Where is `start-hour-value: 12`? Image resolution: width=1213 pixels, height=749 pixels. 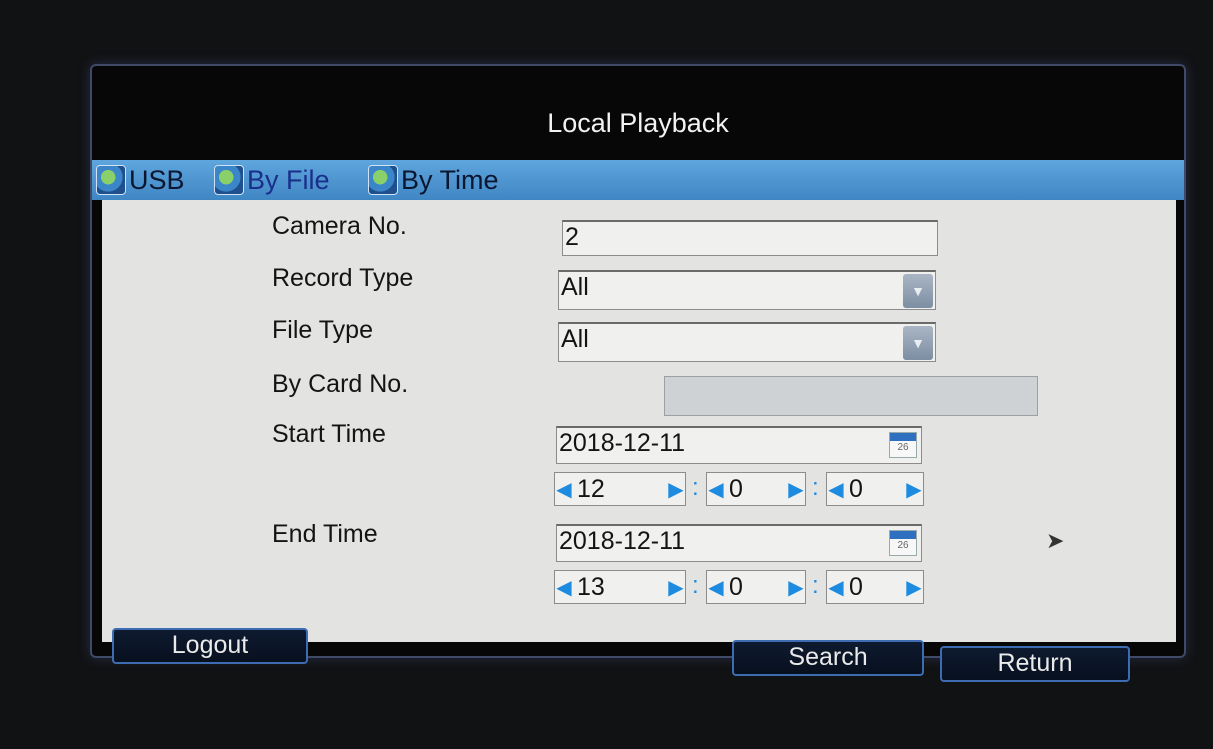 start-hour-value: 12 is located at coordinates (591, 488).